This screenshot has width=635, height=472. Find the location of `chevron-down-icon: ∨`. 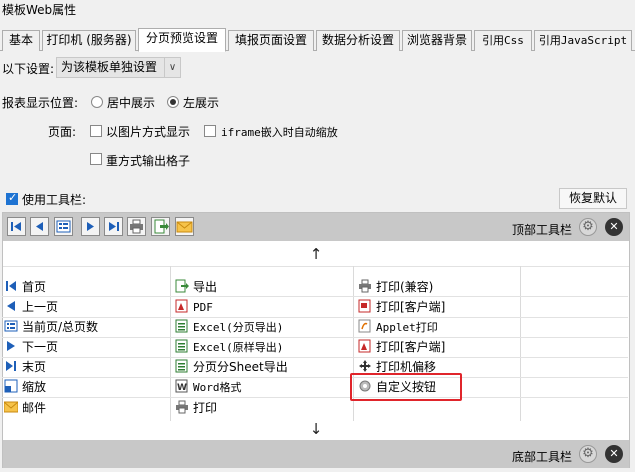

chevron-down-icon: ∨ is located at coordinates (172, 67).